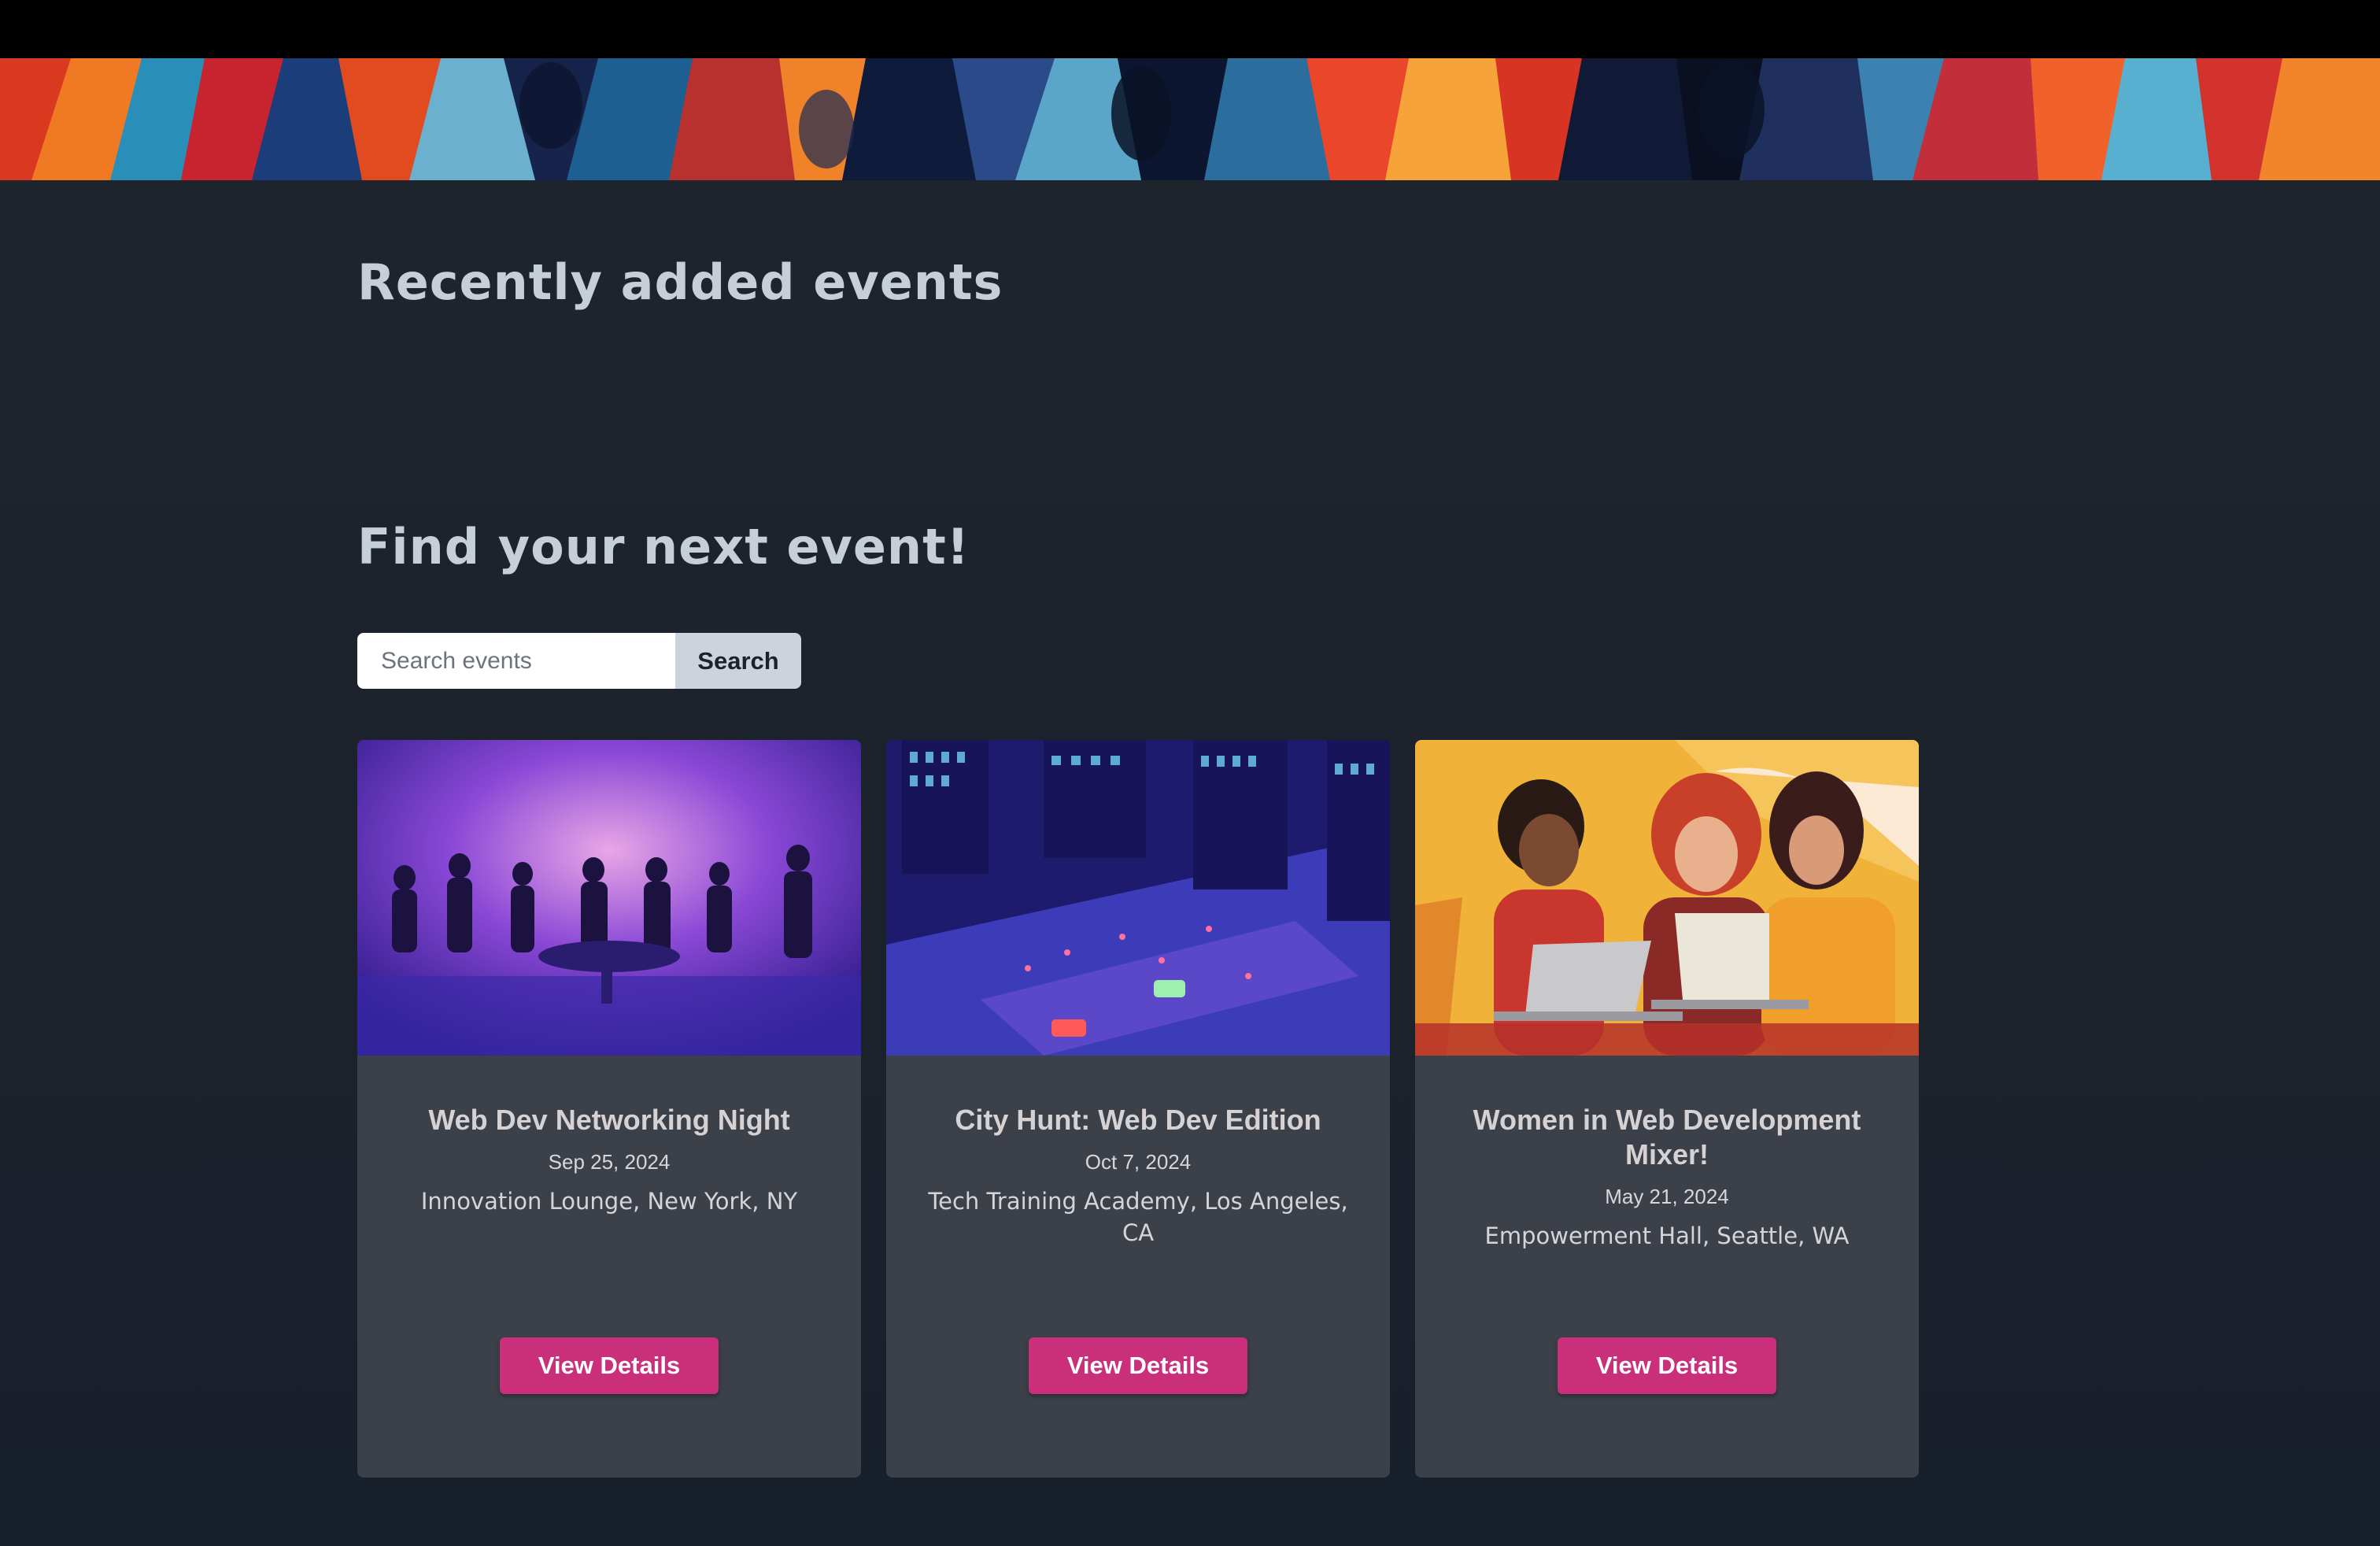 Image resolution: width=2380 pixels, height=1546 pixels. What do you see at coordinates (609, 898) in the screenshot?
I see `event-image-networking` at bounding box center [609, 898].